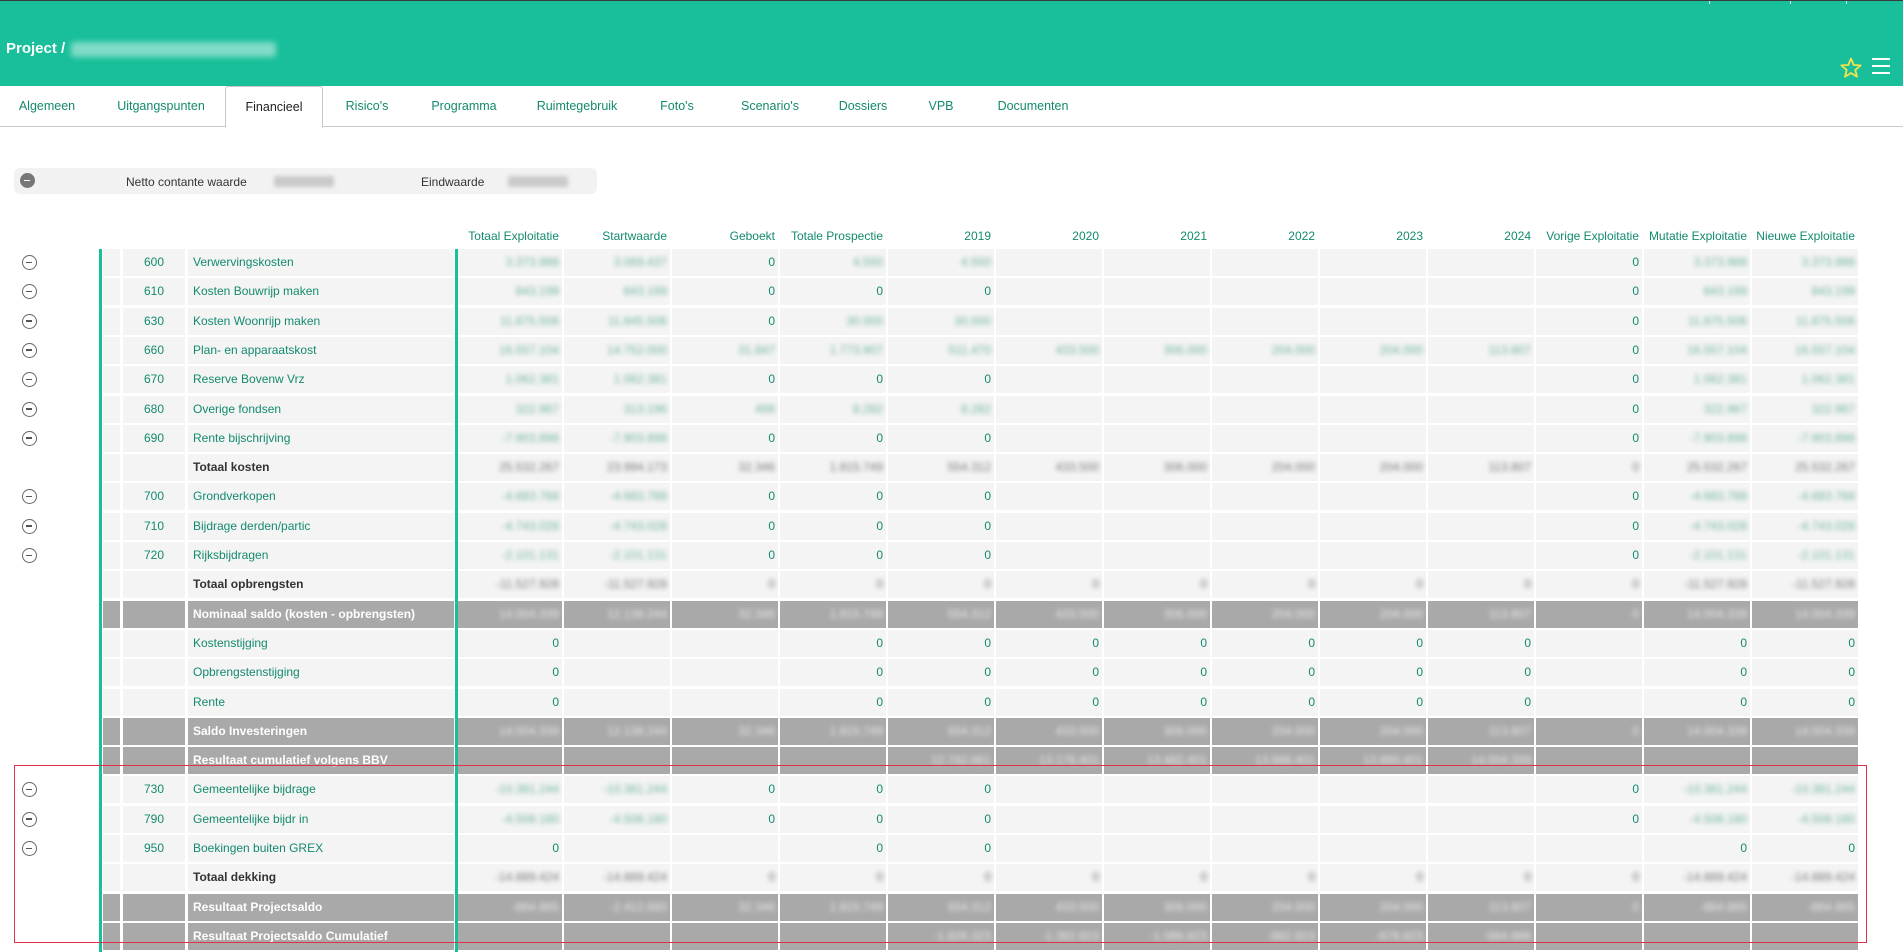 This screenshot has height=952, width=1903. I want to click on row-label: Verwervingskosten, so click(321, 262).